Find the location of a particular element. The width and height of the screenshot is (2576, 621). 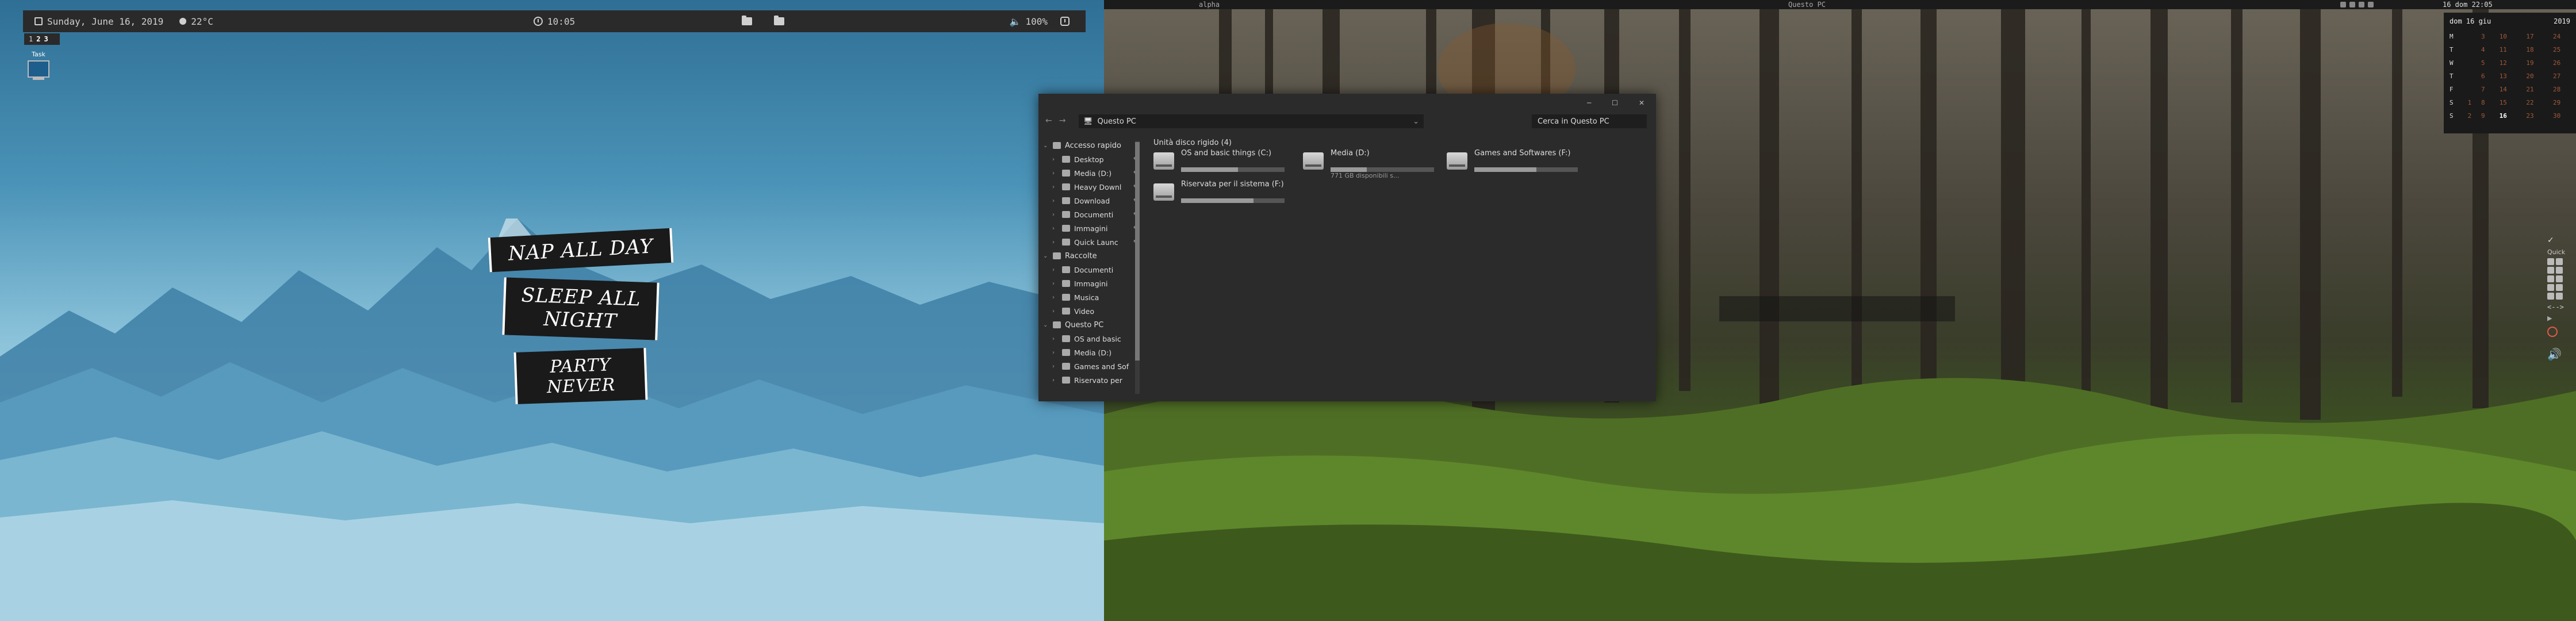

calendar-day: 16 is located at coordinates (2503, 115).